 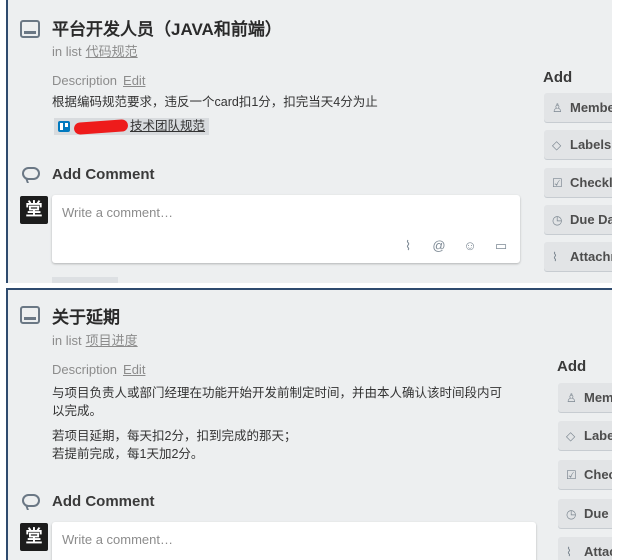 I want to click on trello-icon, so click(x=64, y=126).